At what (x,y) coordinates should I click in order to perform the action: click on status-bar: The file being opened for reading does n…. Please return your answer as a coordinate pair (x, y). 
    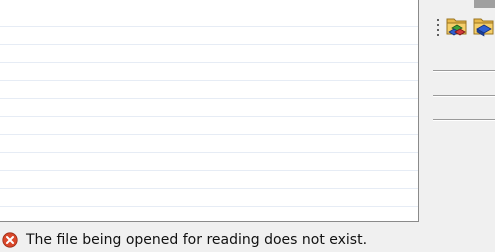
    Looking at the image, I should click on (247, 240).